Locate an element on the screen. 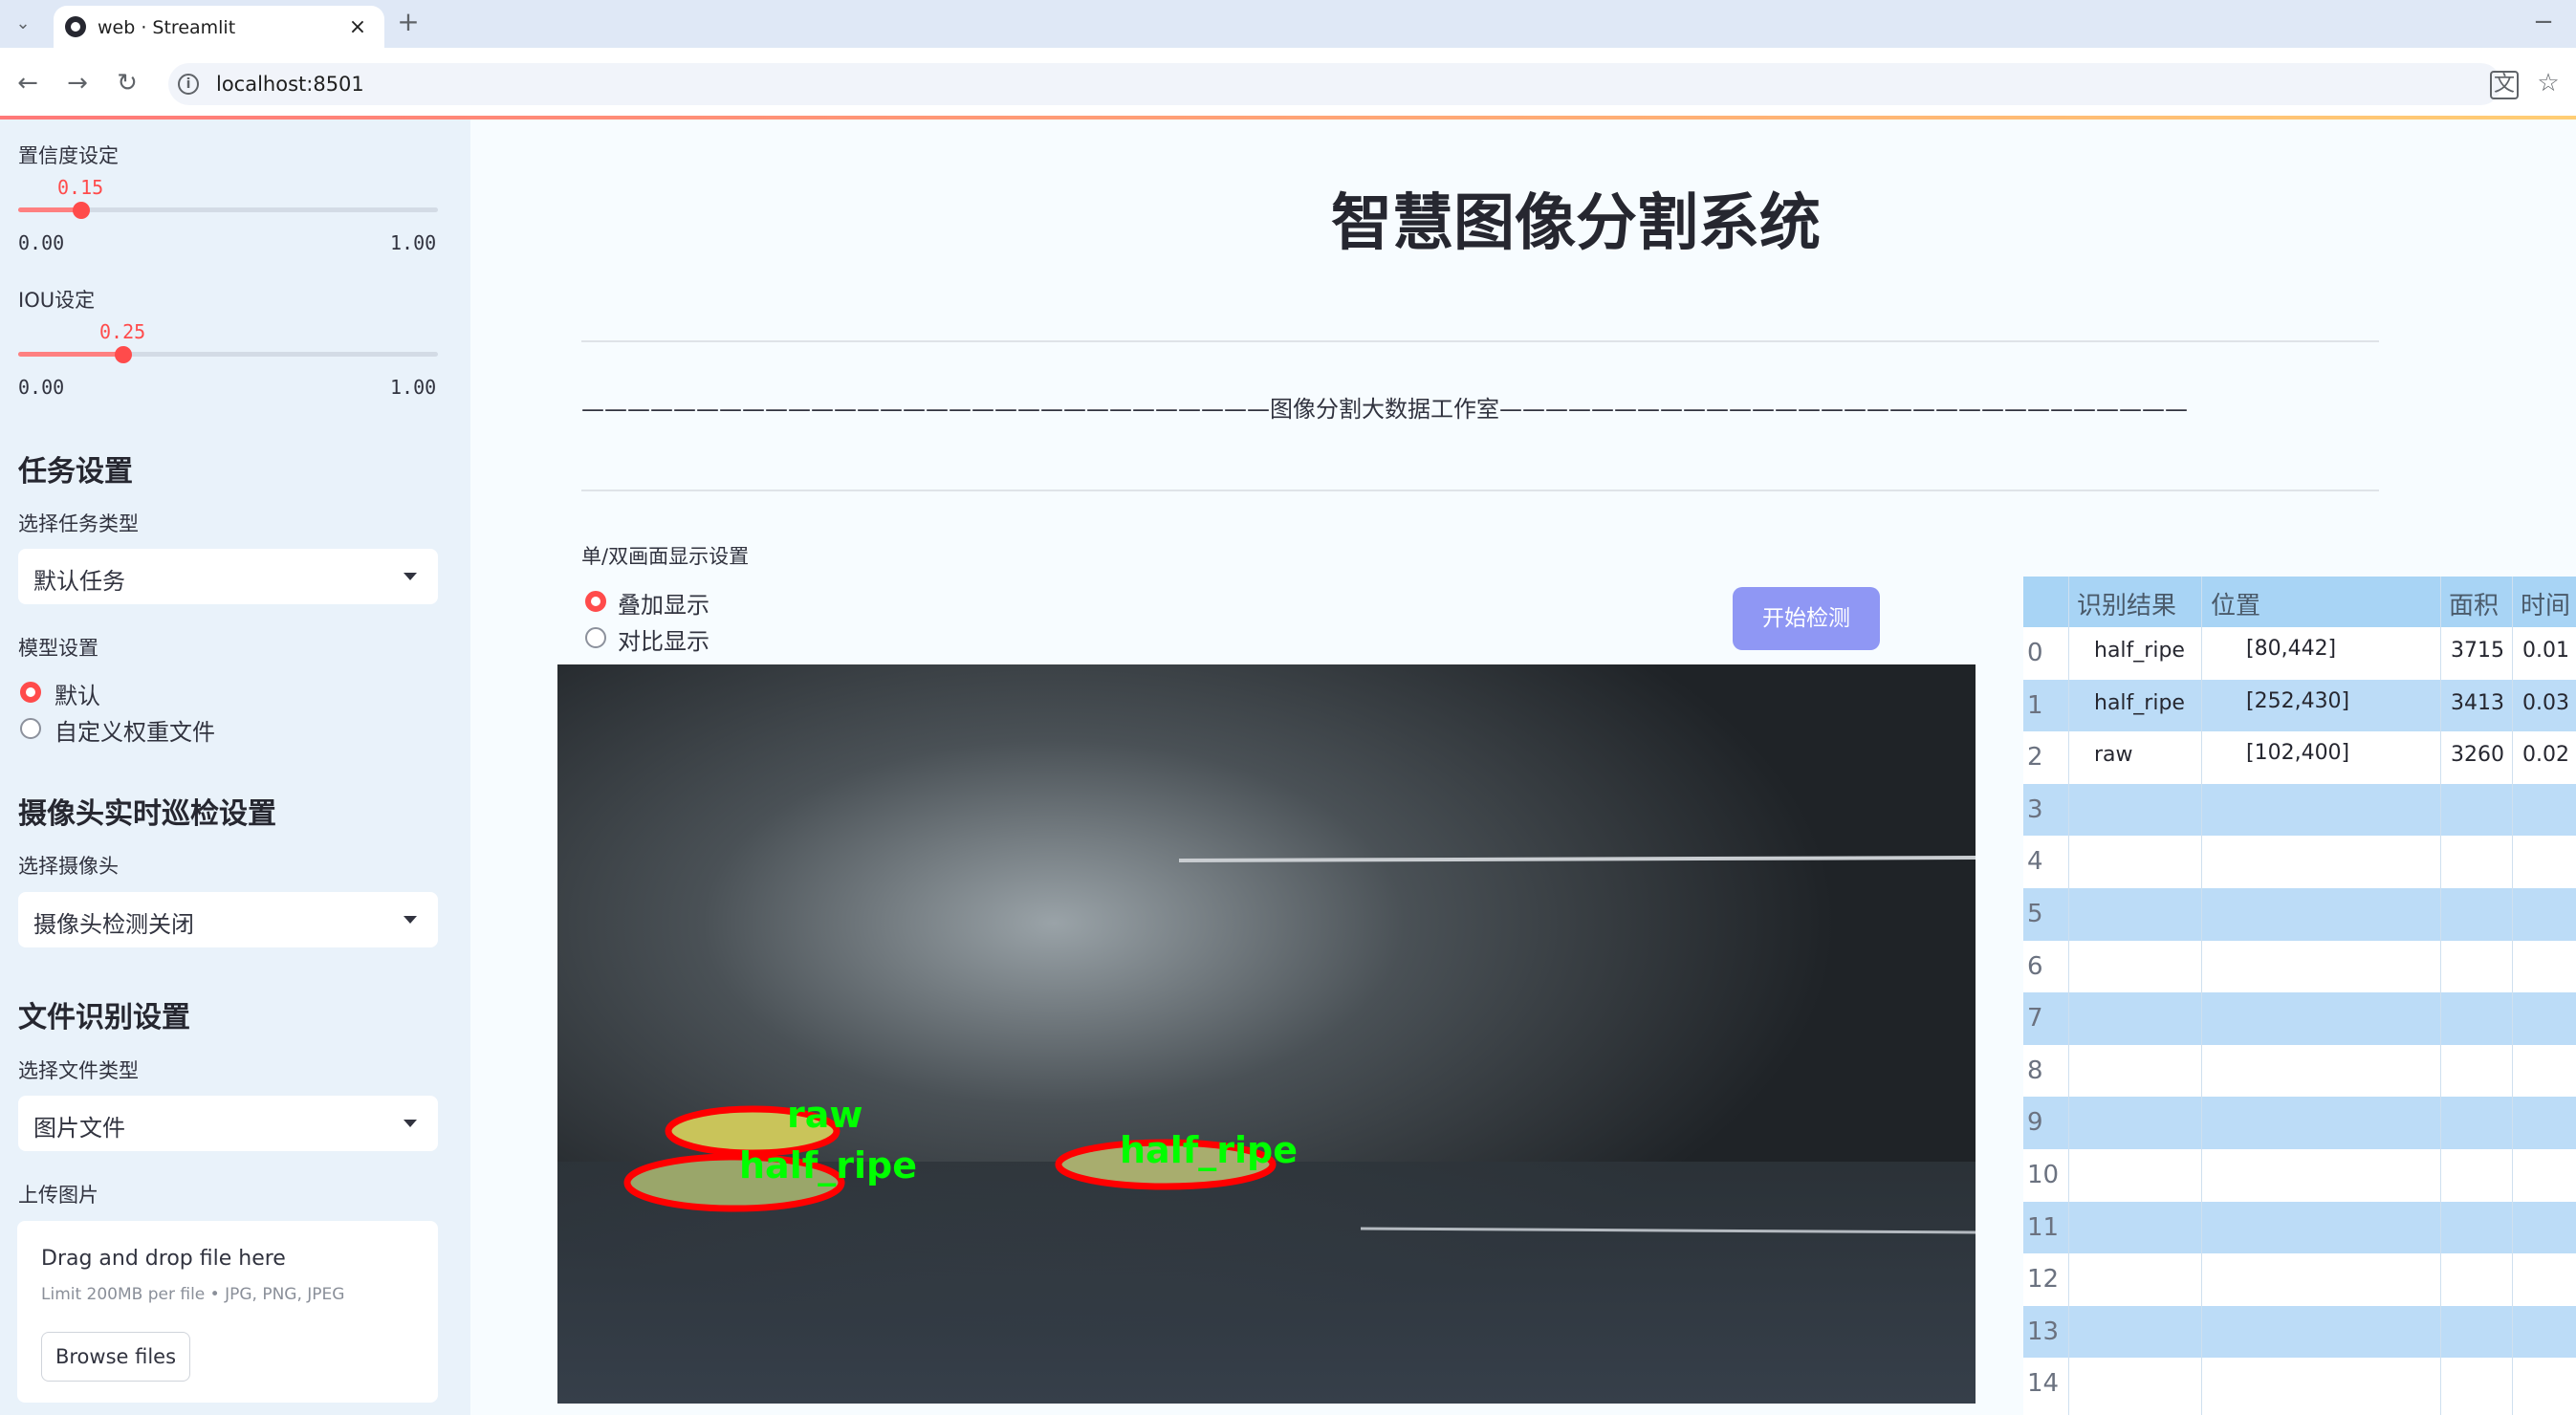 The height and width of the screenshot is (1415, 2576). table-row: 12 is located at coordinates (2299, 1280).